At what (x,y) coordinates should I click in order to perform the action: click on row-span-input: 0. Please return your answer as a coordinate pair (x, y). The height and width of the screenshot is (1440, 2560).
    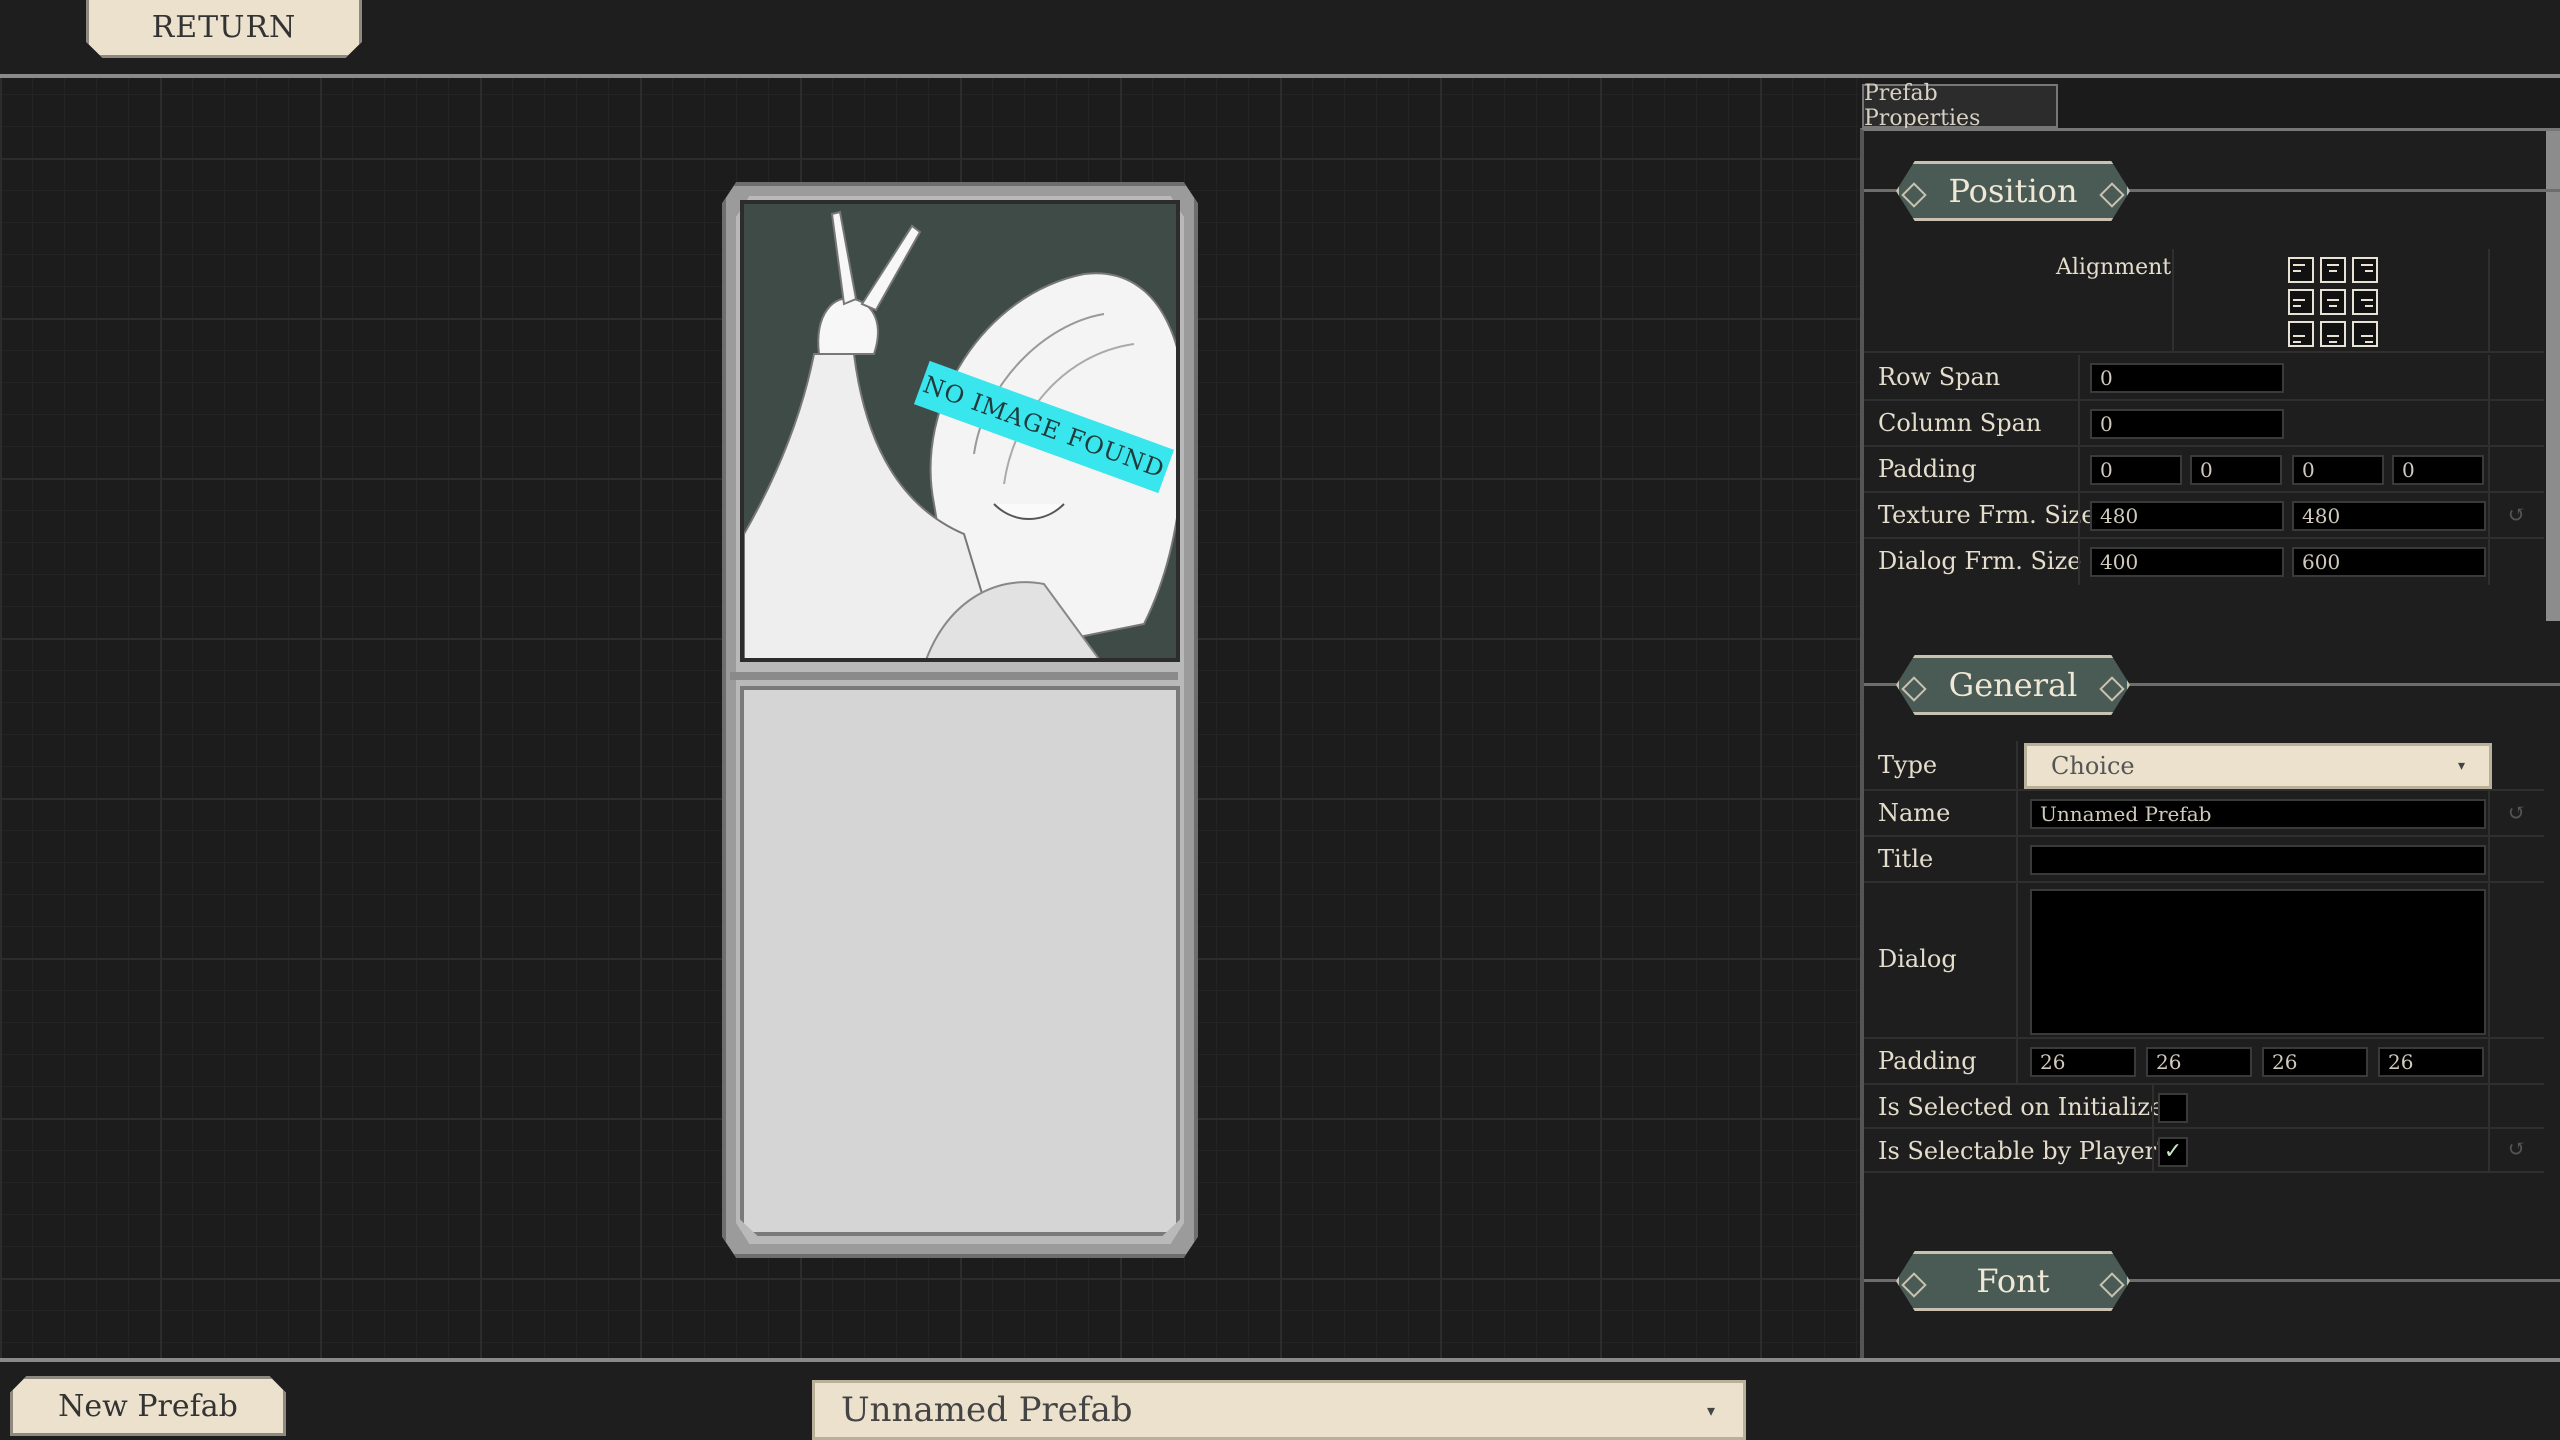
    Looking at the image, I should click on (2187, 378).